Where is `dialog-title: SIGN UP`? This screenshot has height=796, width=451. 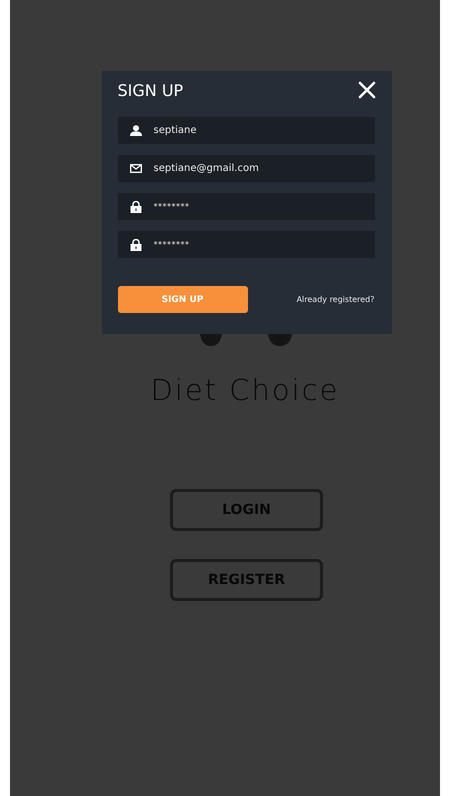 dialog-title: SIGN UP is located at coordinates (151, 90).